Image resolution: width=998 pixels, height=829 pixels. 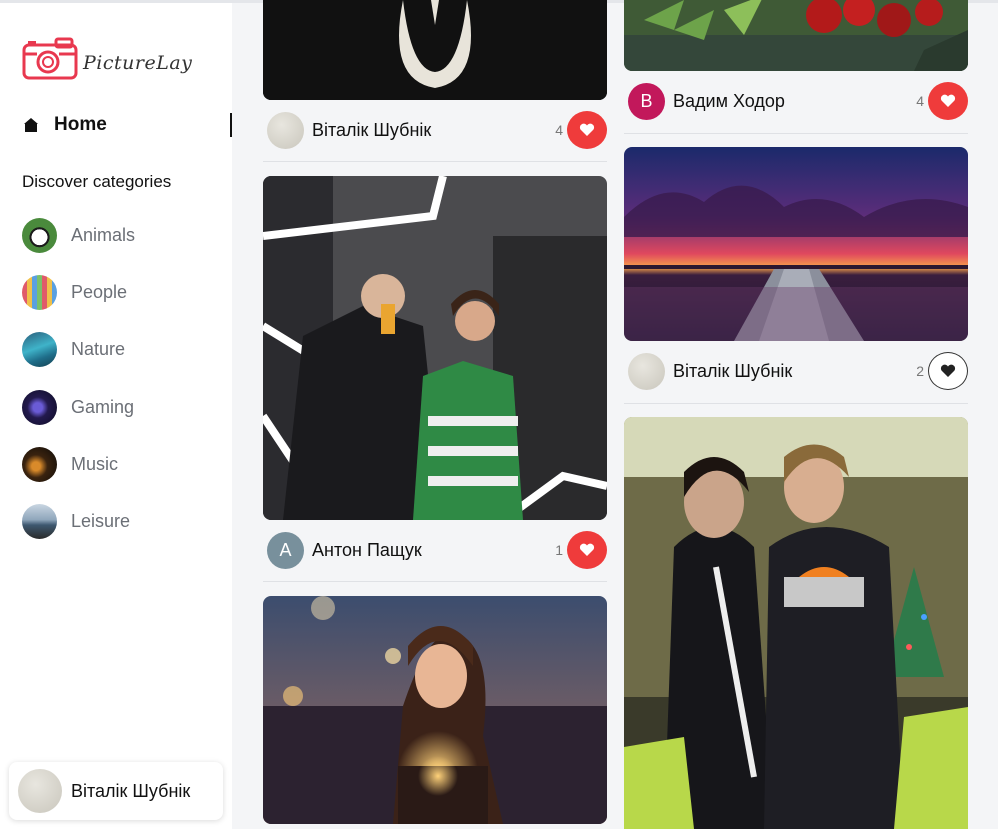 What do you see at coordinates (437, 130) in the screenshot?
I see `pin-footer: Віталік Шубнік 4` at bounding box center [437, 130].